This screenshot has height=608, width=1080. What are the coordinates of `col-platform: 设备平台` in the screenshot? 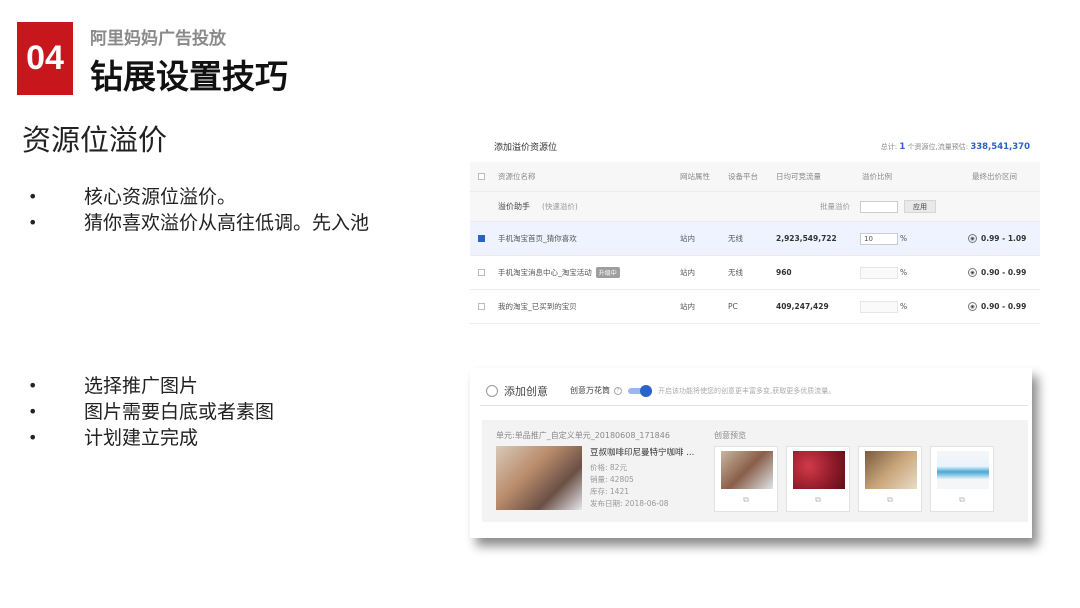 It's located at (743, 176).